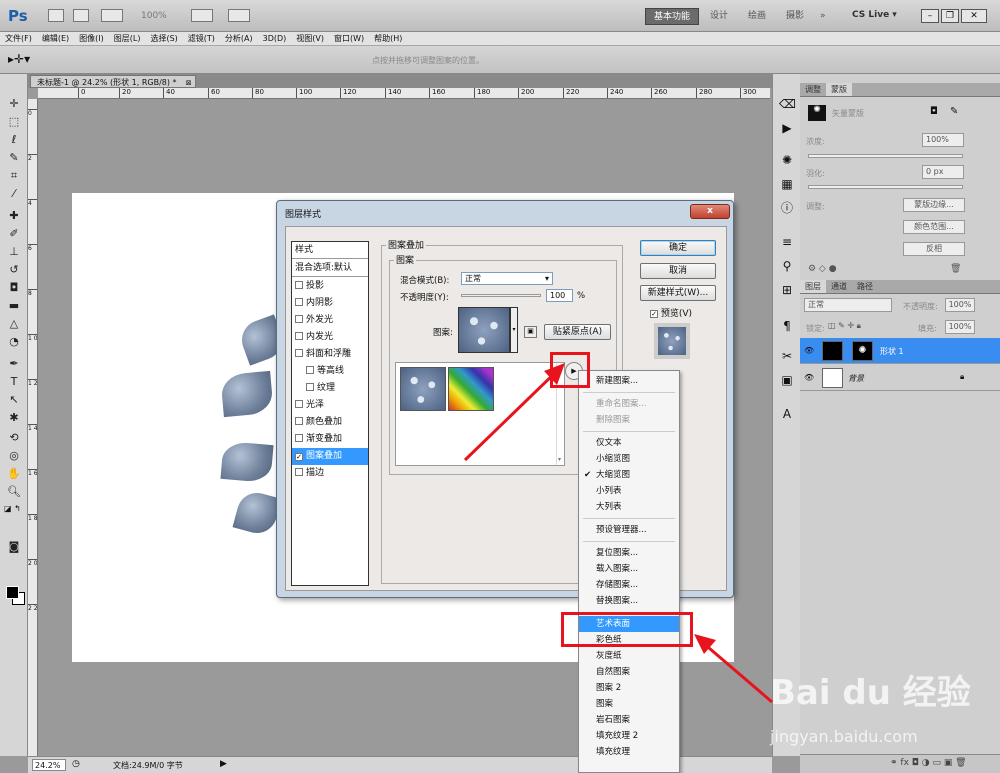 The width and height of the screenshot is (1000, 773). I want to click on context-menu-item: 填充纹理, so click(629, 752).